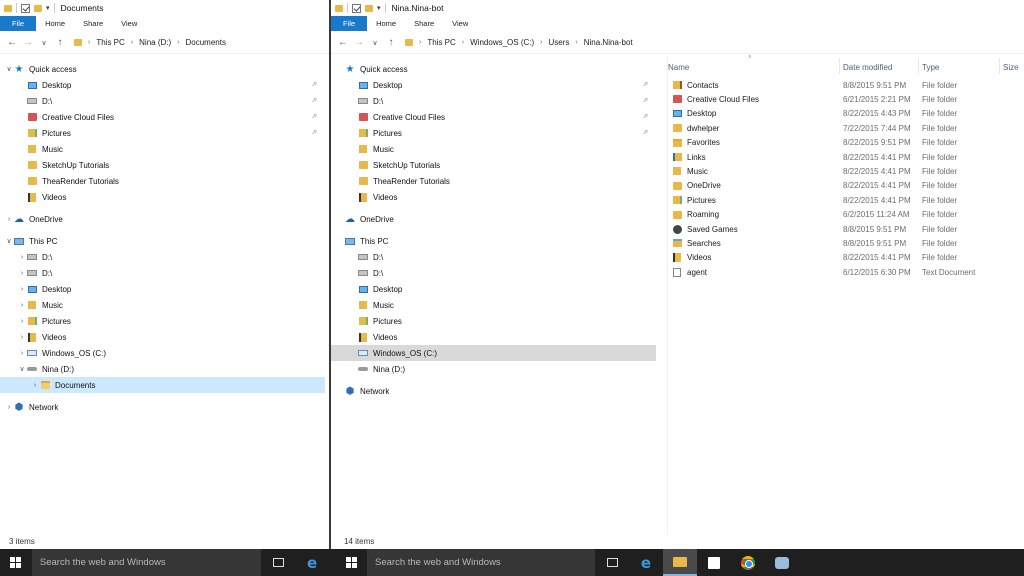 The height and width of the screenshot is (576, 1024). Describe the element at coordinates (162, 69) in the screenshot. I see `nav-item: ∨ ★ Quick access` at that location.